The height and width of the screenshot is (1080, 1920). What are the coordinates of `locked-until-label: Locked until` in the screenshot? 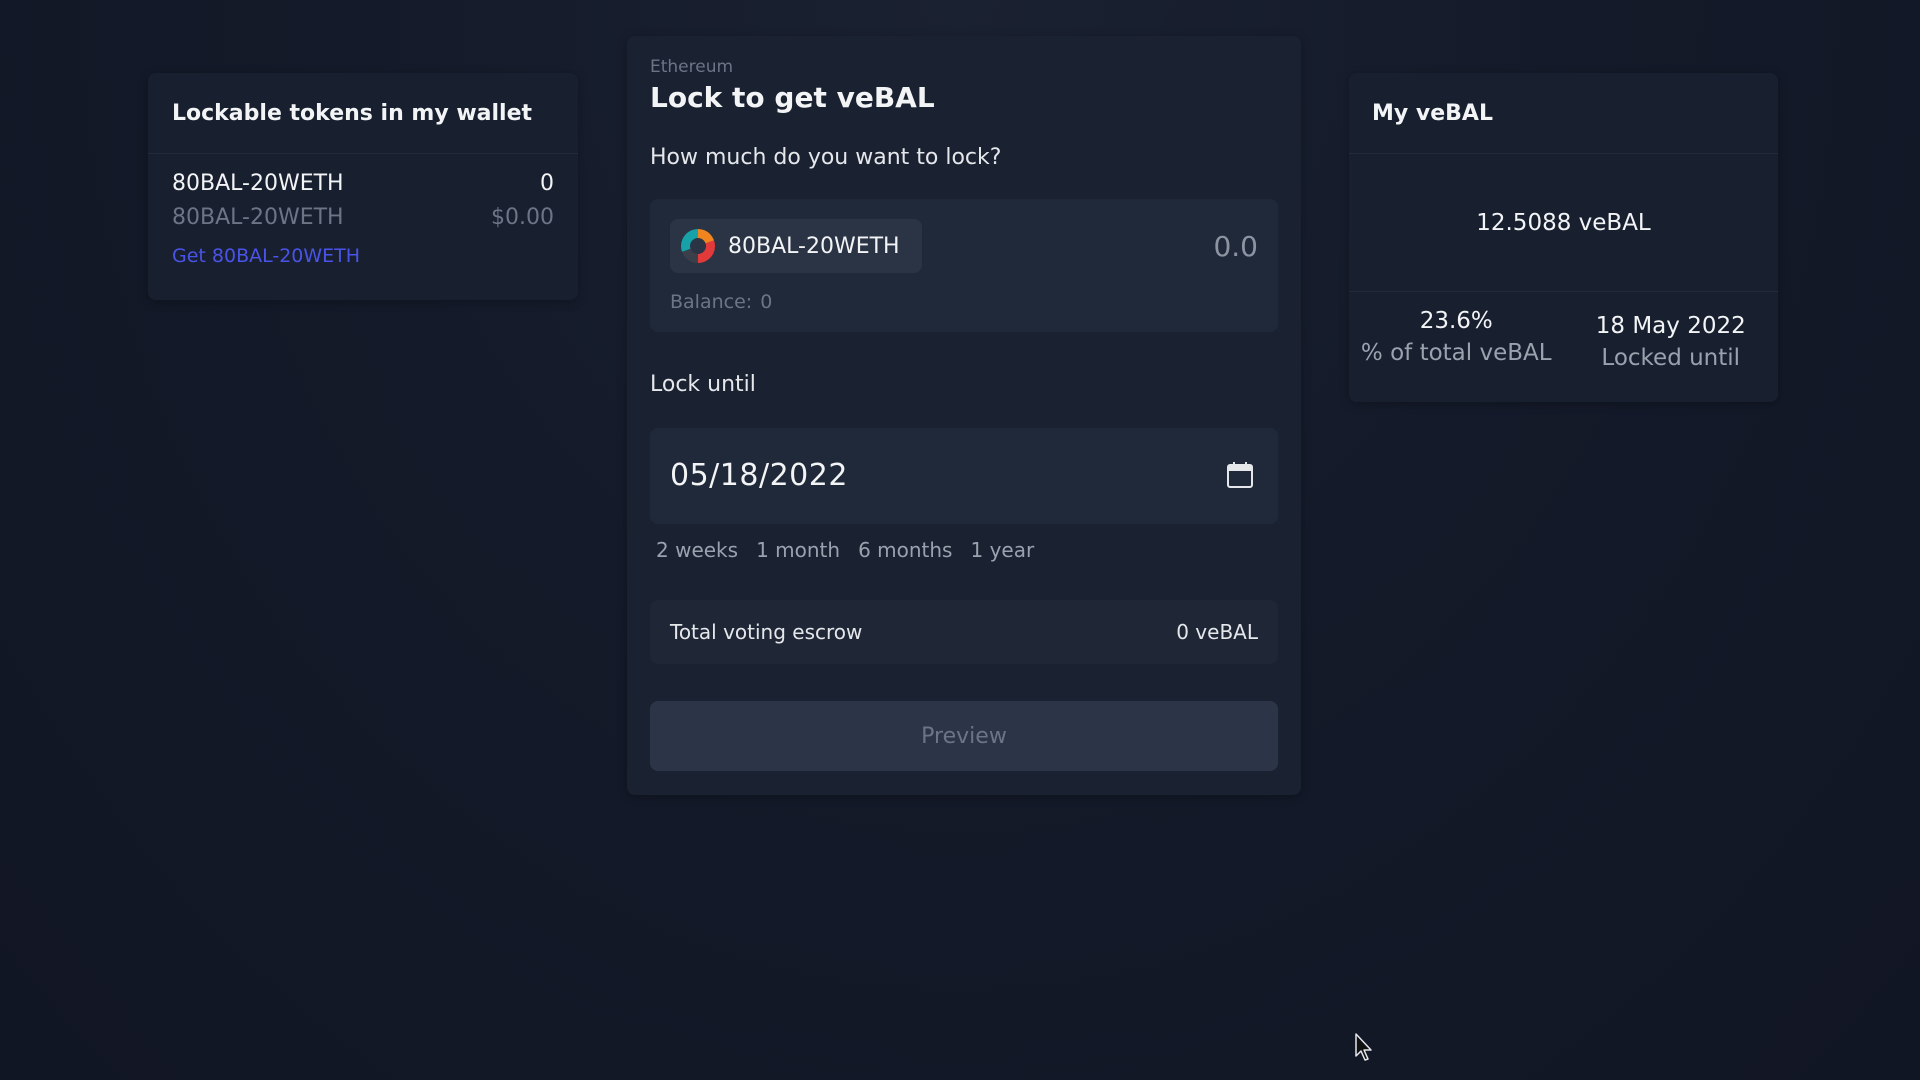 It's located at (1671, 358).